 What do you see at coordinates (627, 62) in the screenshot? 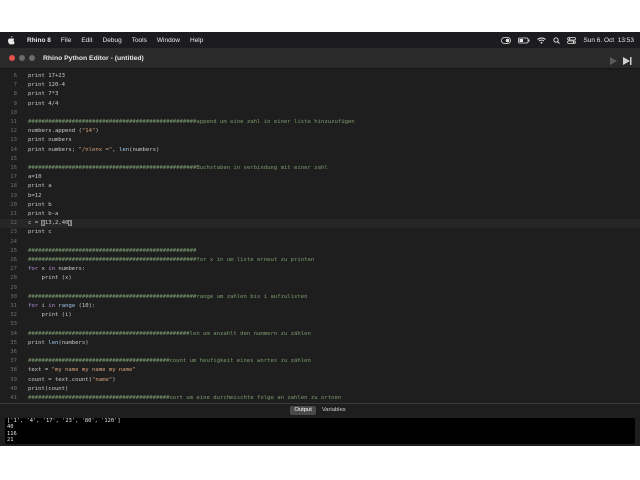
I see `debug-run-icon` at bounding box center [627, 62].